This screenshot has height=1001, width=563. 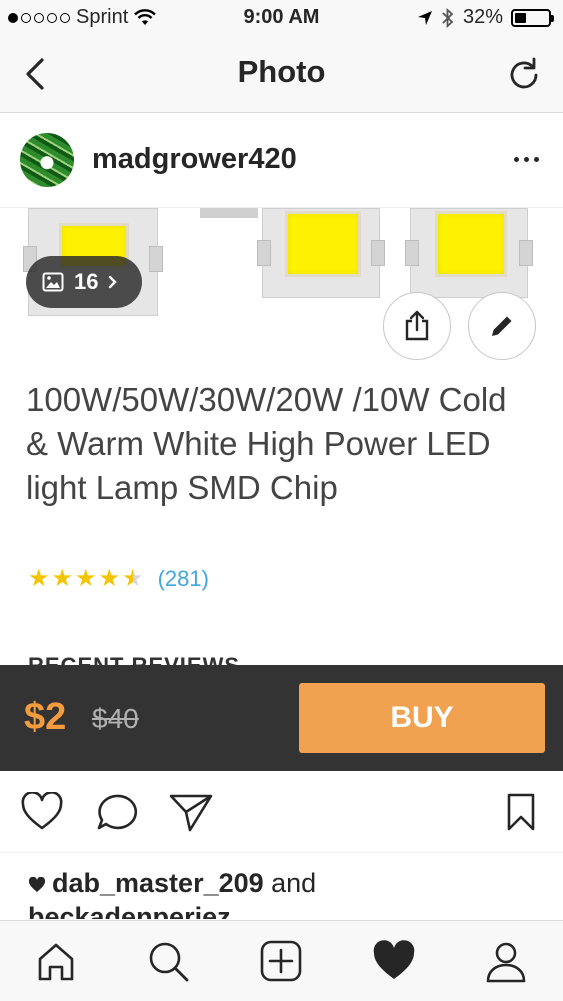 I want to click on original-price: $40, so click(x=115, y=718).